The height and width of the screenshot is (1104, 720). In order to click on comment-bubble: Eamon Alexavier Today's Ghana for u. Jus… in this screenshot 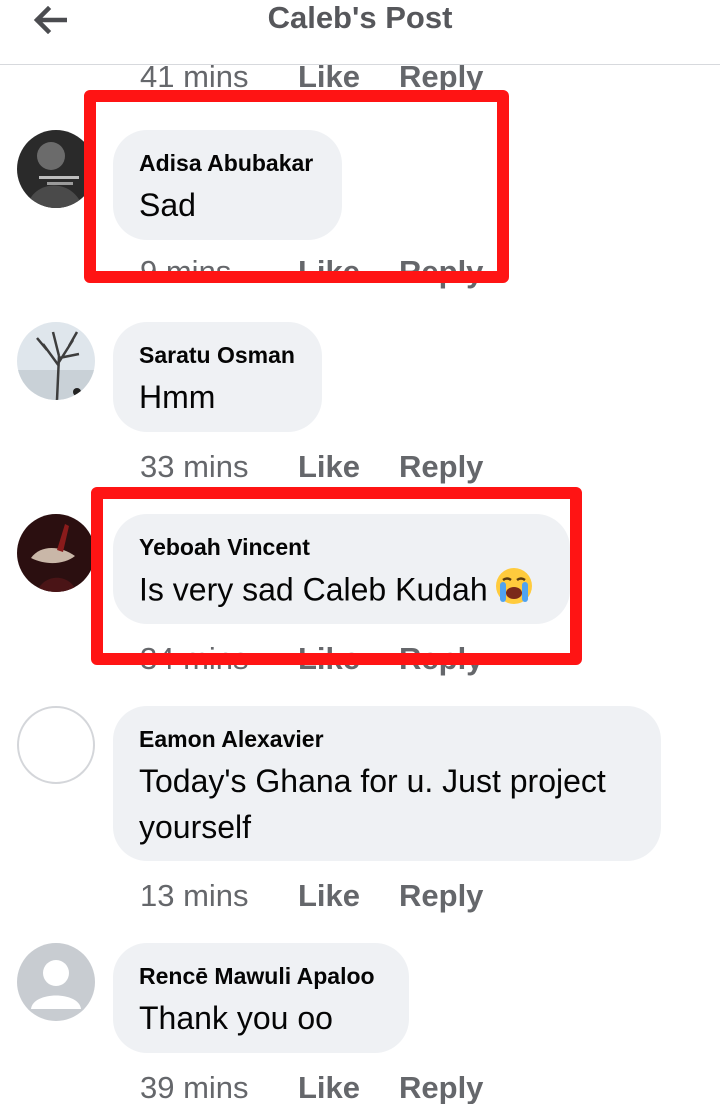, I will do `click(387, 783)`.